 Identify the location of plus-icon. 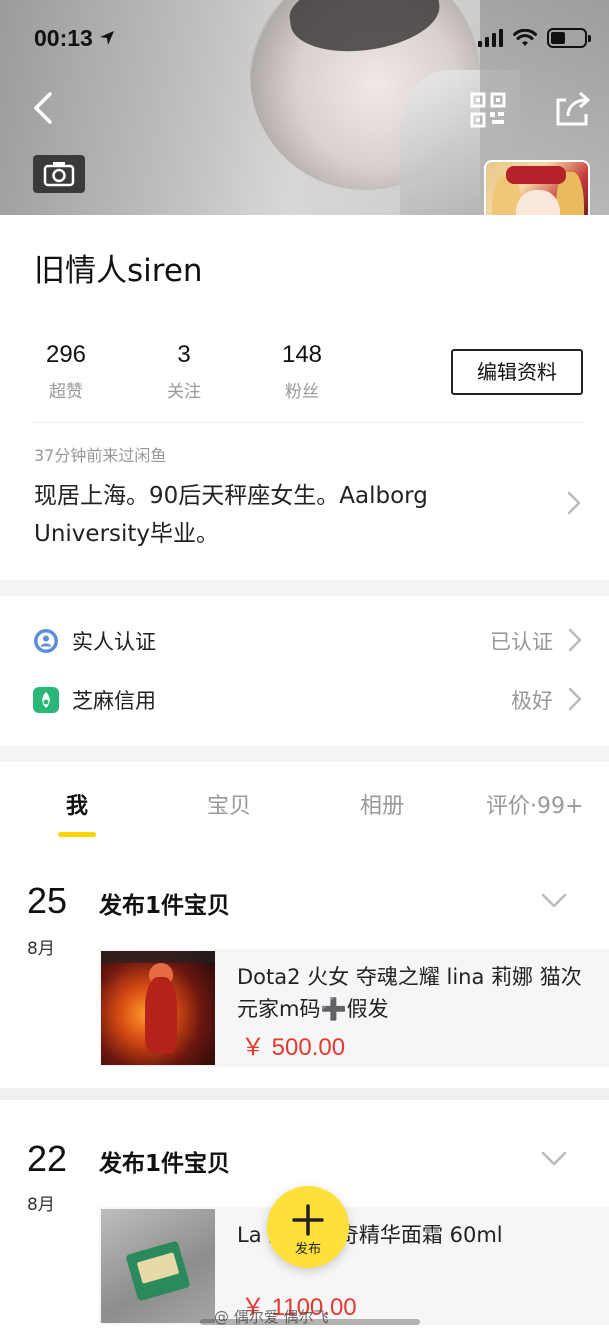
(308, 1220).